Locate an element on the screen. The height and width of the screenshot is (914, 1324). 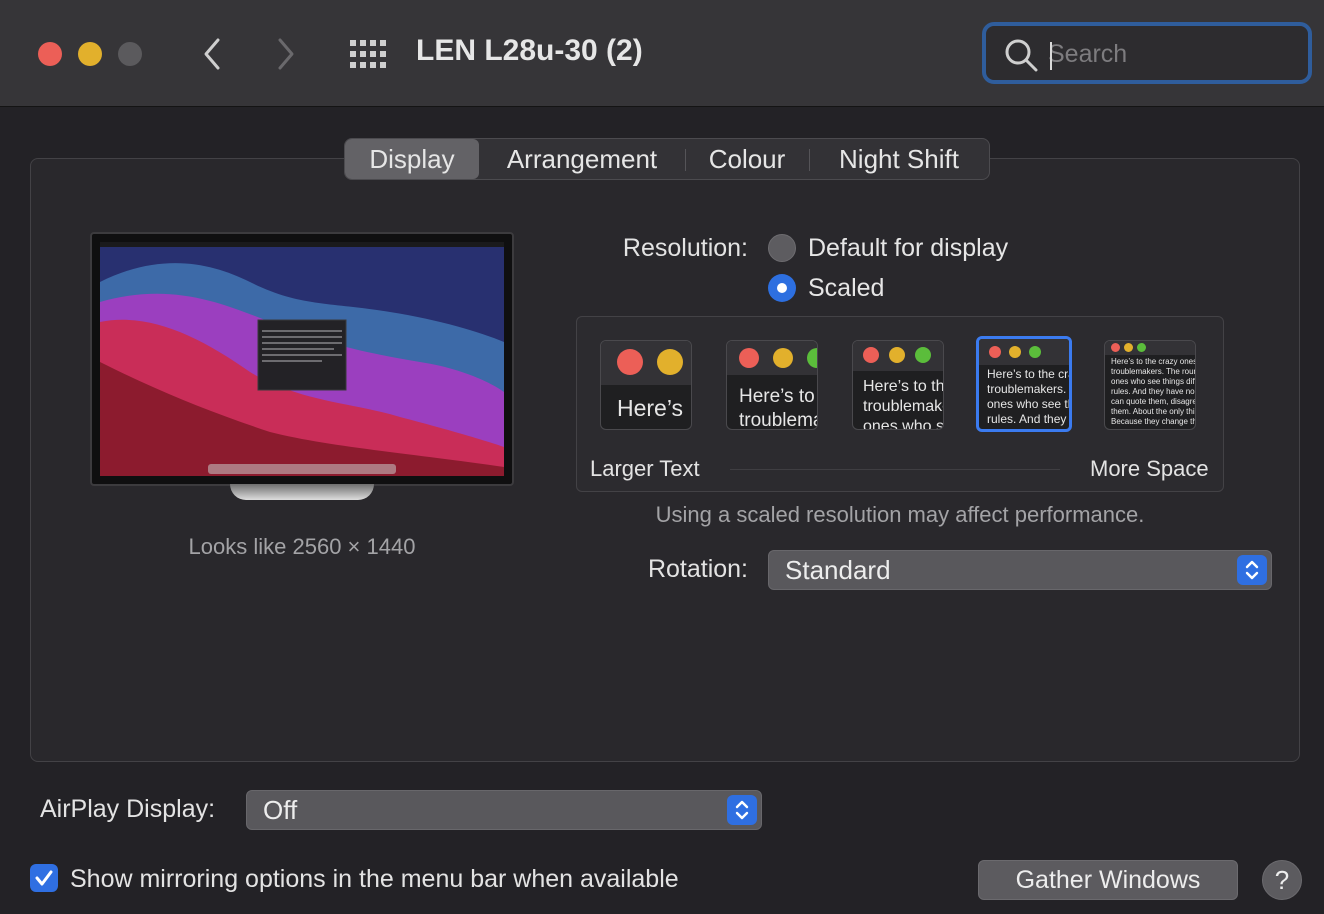
close-window-button is located at coordinates (50, 54).